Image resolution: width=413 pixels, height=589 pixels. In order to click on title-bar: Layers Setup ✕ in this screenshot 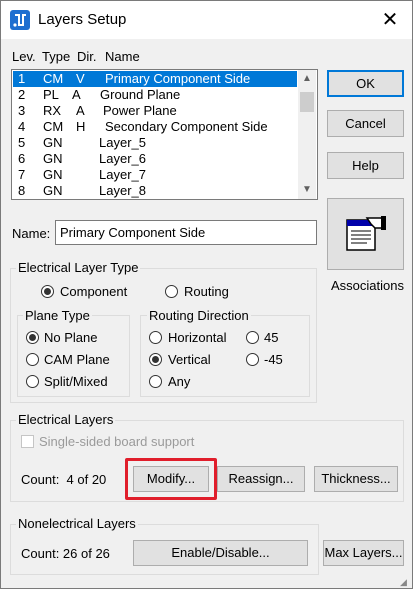, I will do `click(206, 20)`.